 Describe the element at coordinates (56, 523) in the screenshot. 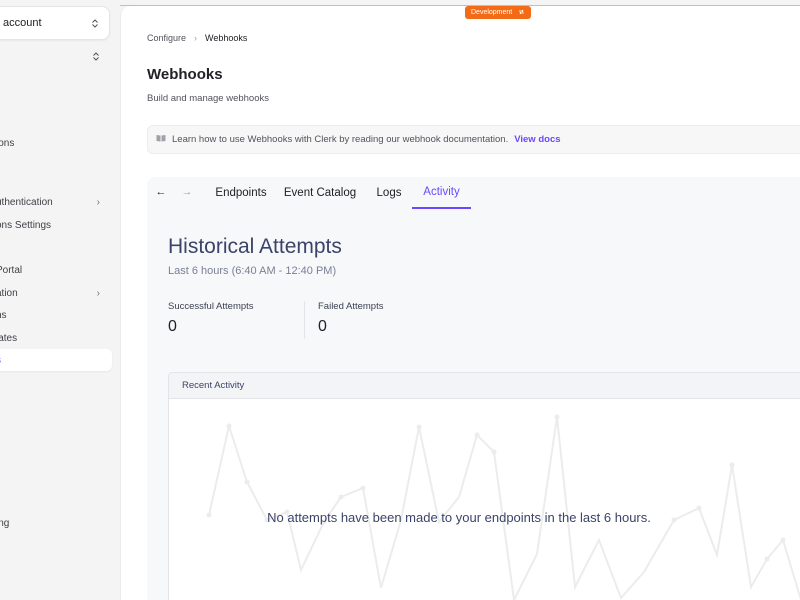

I see `sidebar-item-ing: ing` at that location.